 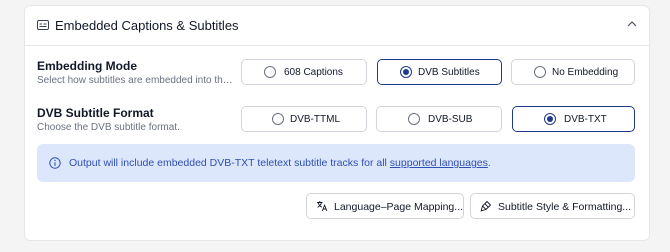 I want to click on radio-dvb-ttml, so click(x=278, y=119).